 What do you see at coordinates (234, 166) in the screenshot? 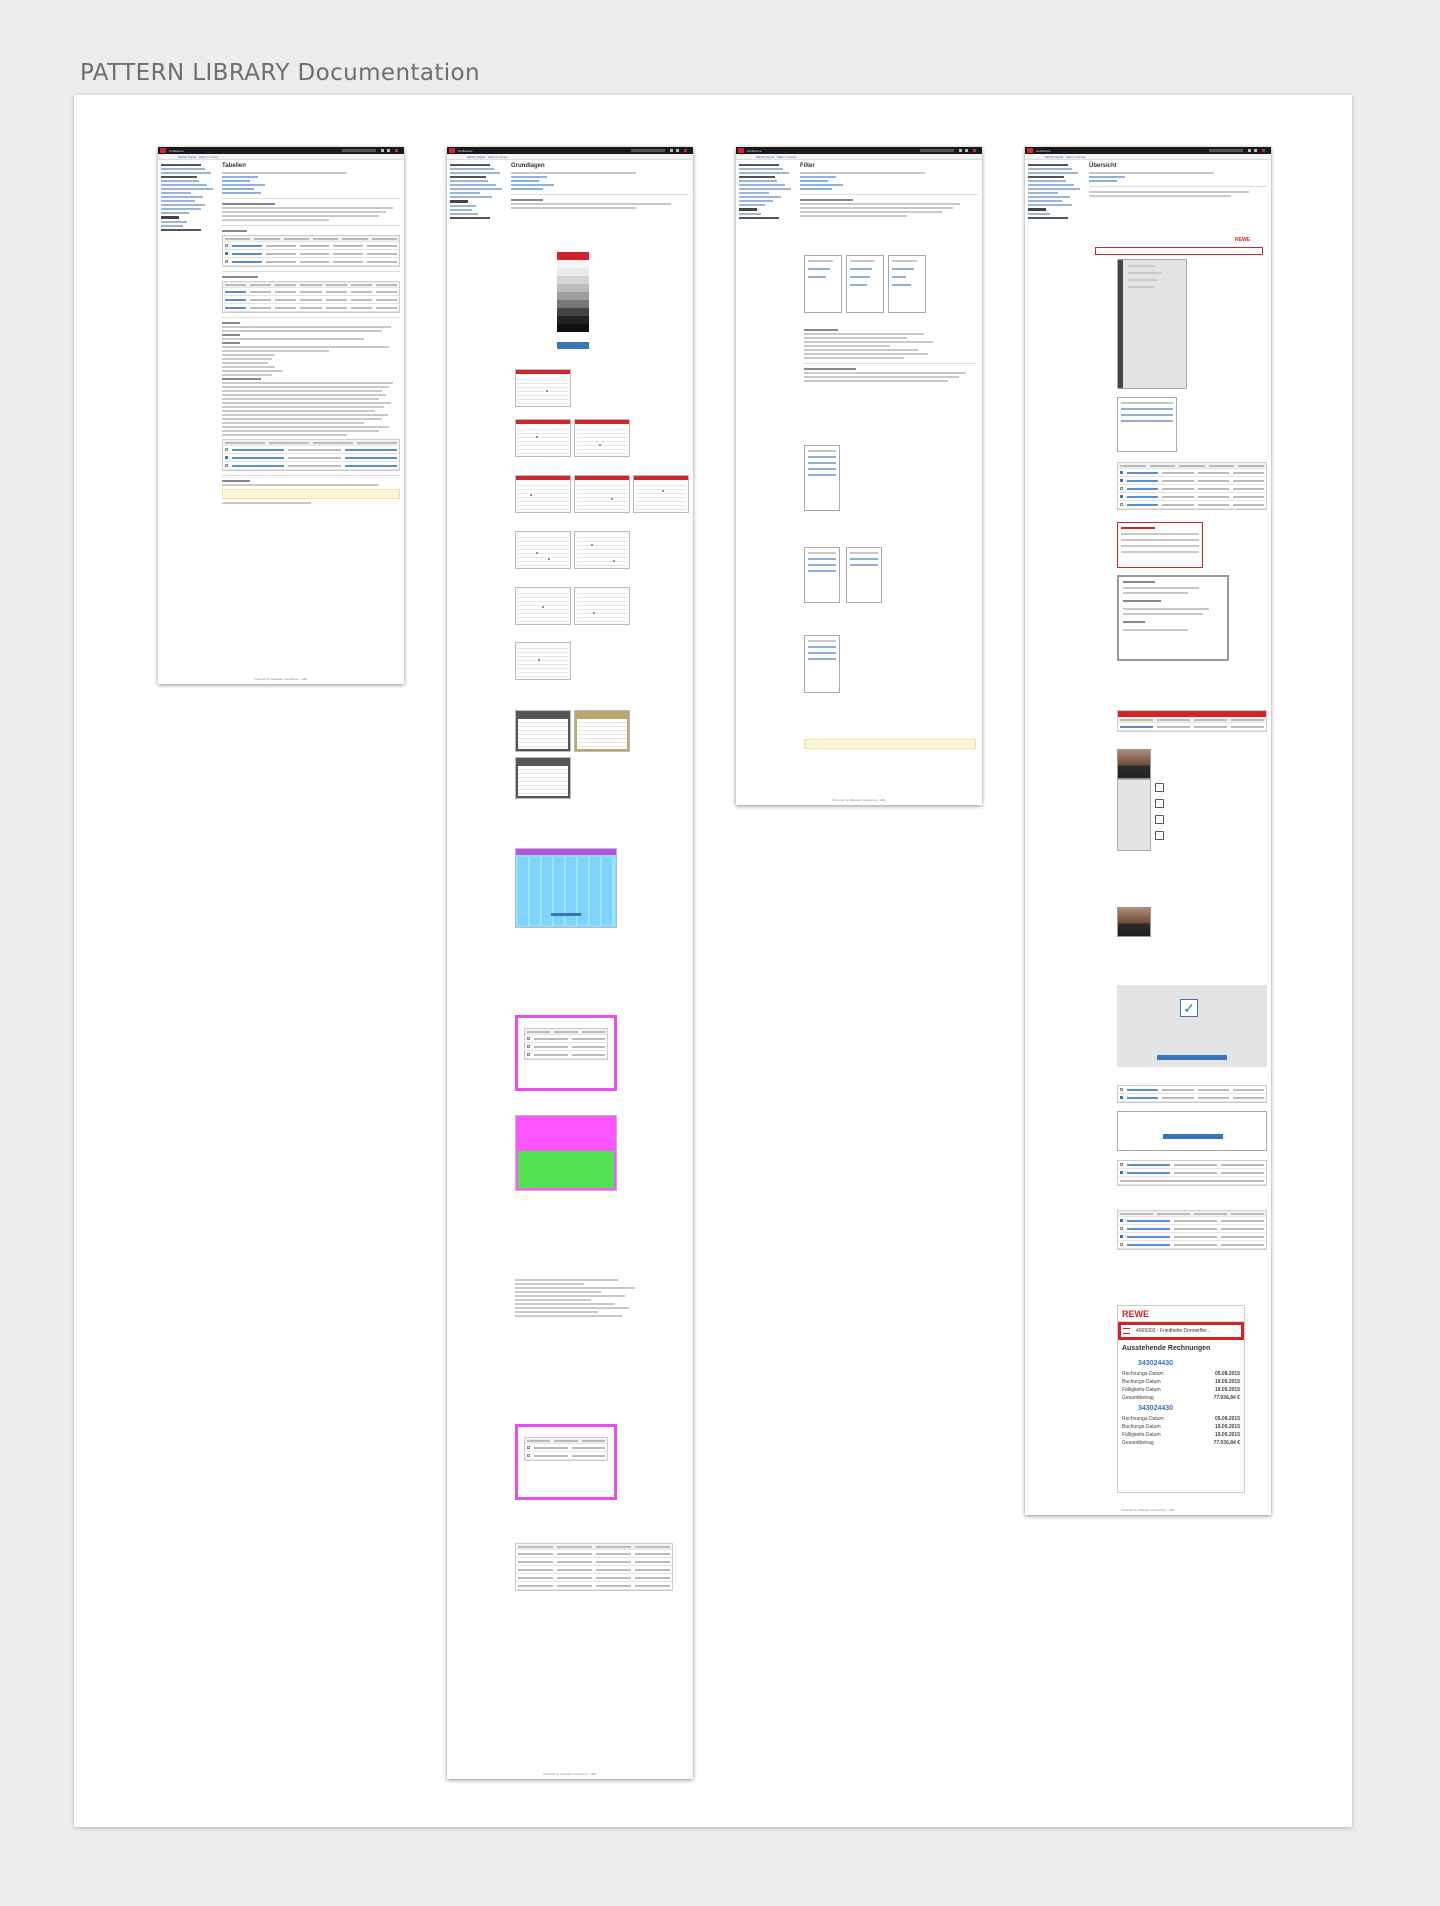
I see `doc-title: Tabellen` at bounding box center [234, 166].